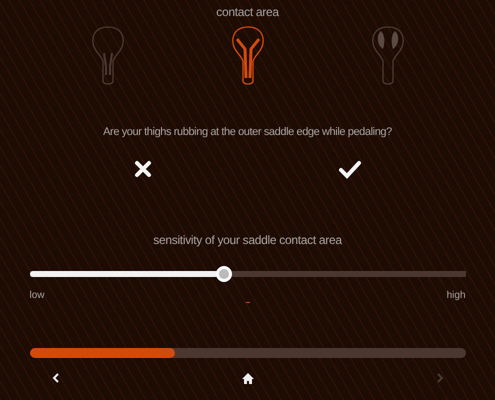  What do you see at coordinates (247, 12) in the screenshot?
I see `title: contact area` at bounding box center [247, 12].